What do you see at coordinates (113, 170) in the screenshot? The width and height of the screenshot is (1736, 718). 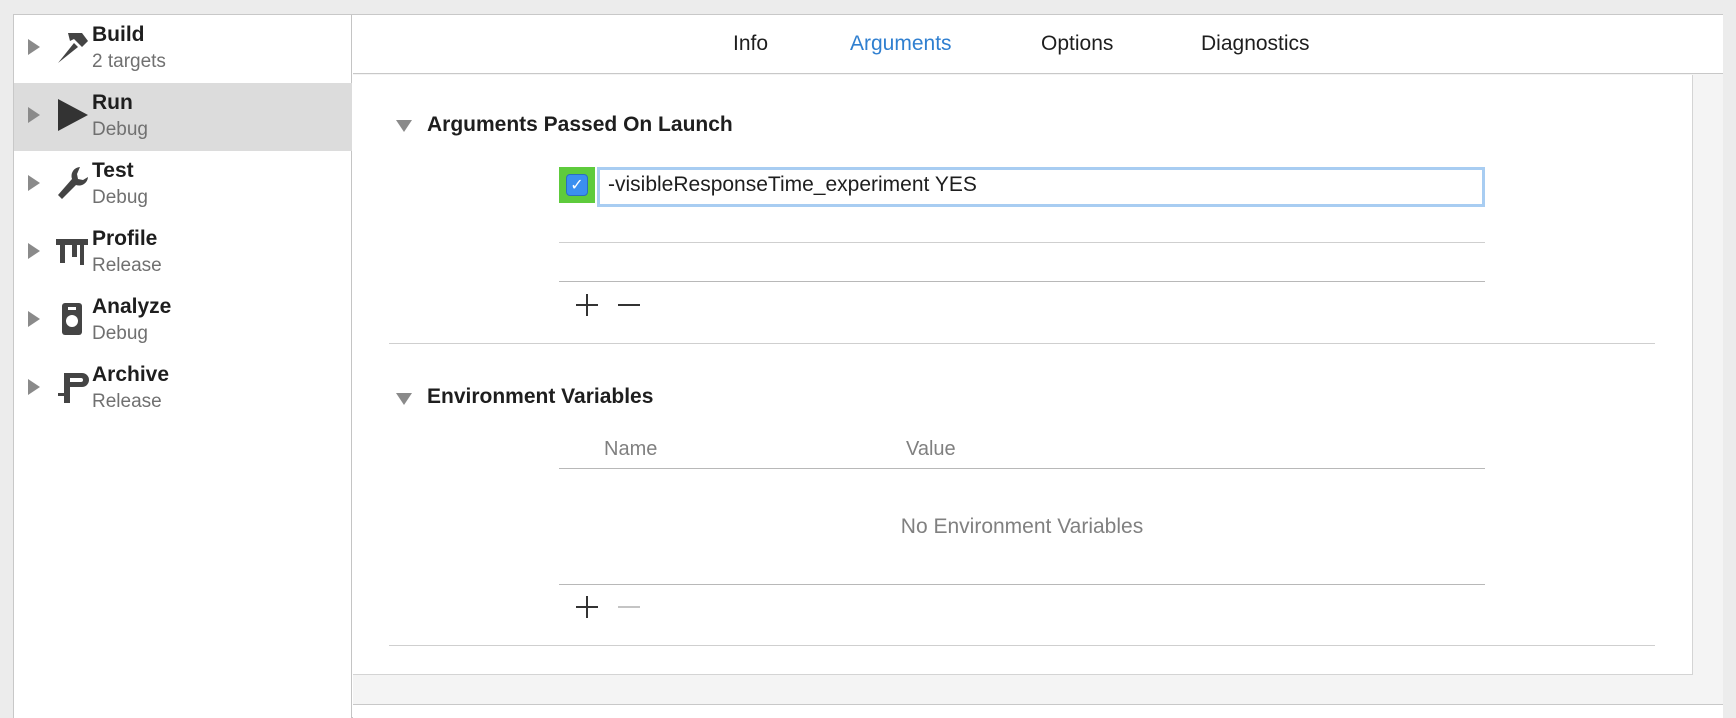 I see `sidebar-item-title: Test` at bounding box center [113, 170].